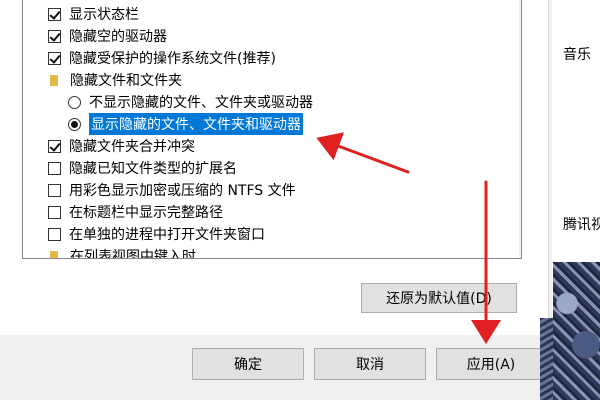 Image resolution: width=600 pixels, height=400 pixels. I want to click on option-label: 显示状态栏, so click(104, 15).